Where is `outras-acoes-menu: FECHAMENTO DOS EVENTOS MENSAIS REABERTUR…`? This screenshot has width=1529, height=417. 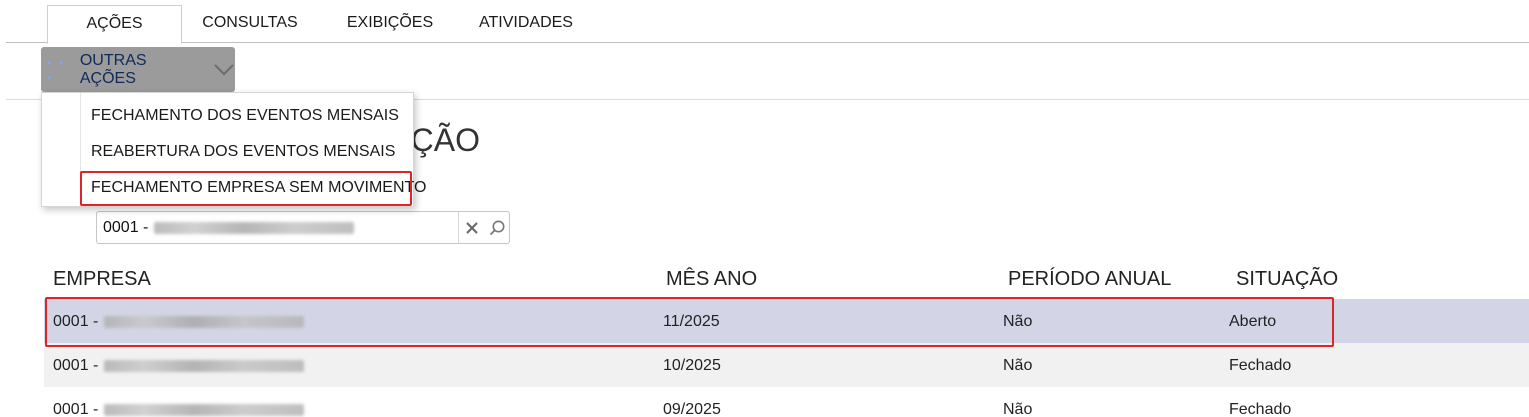 outras-acoes-menu: FECHAMENTO DOS EVENTOS MENSAIS REABERTUR… is located at coordinates (233, 149).